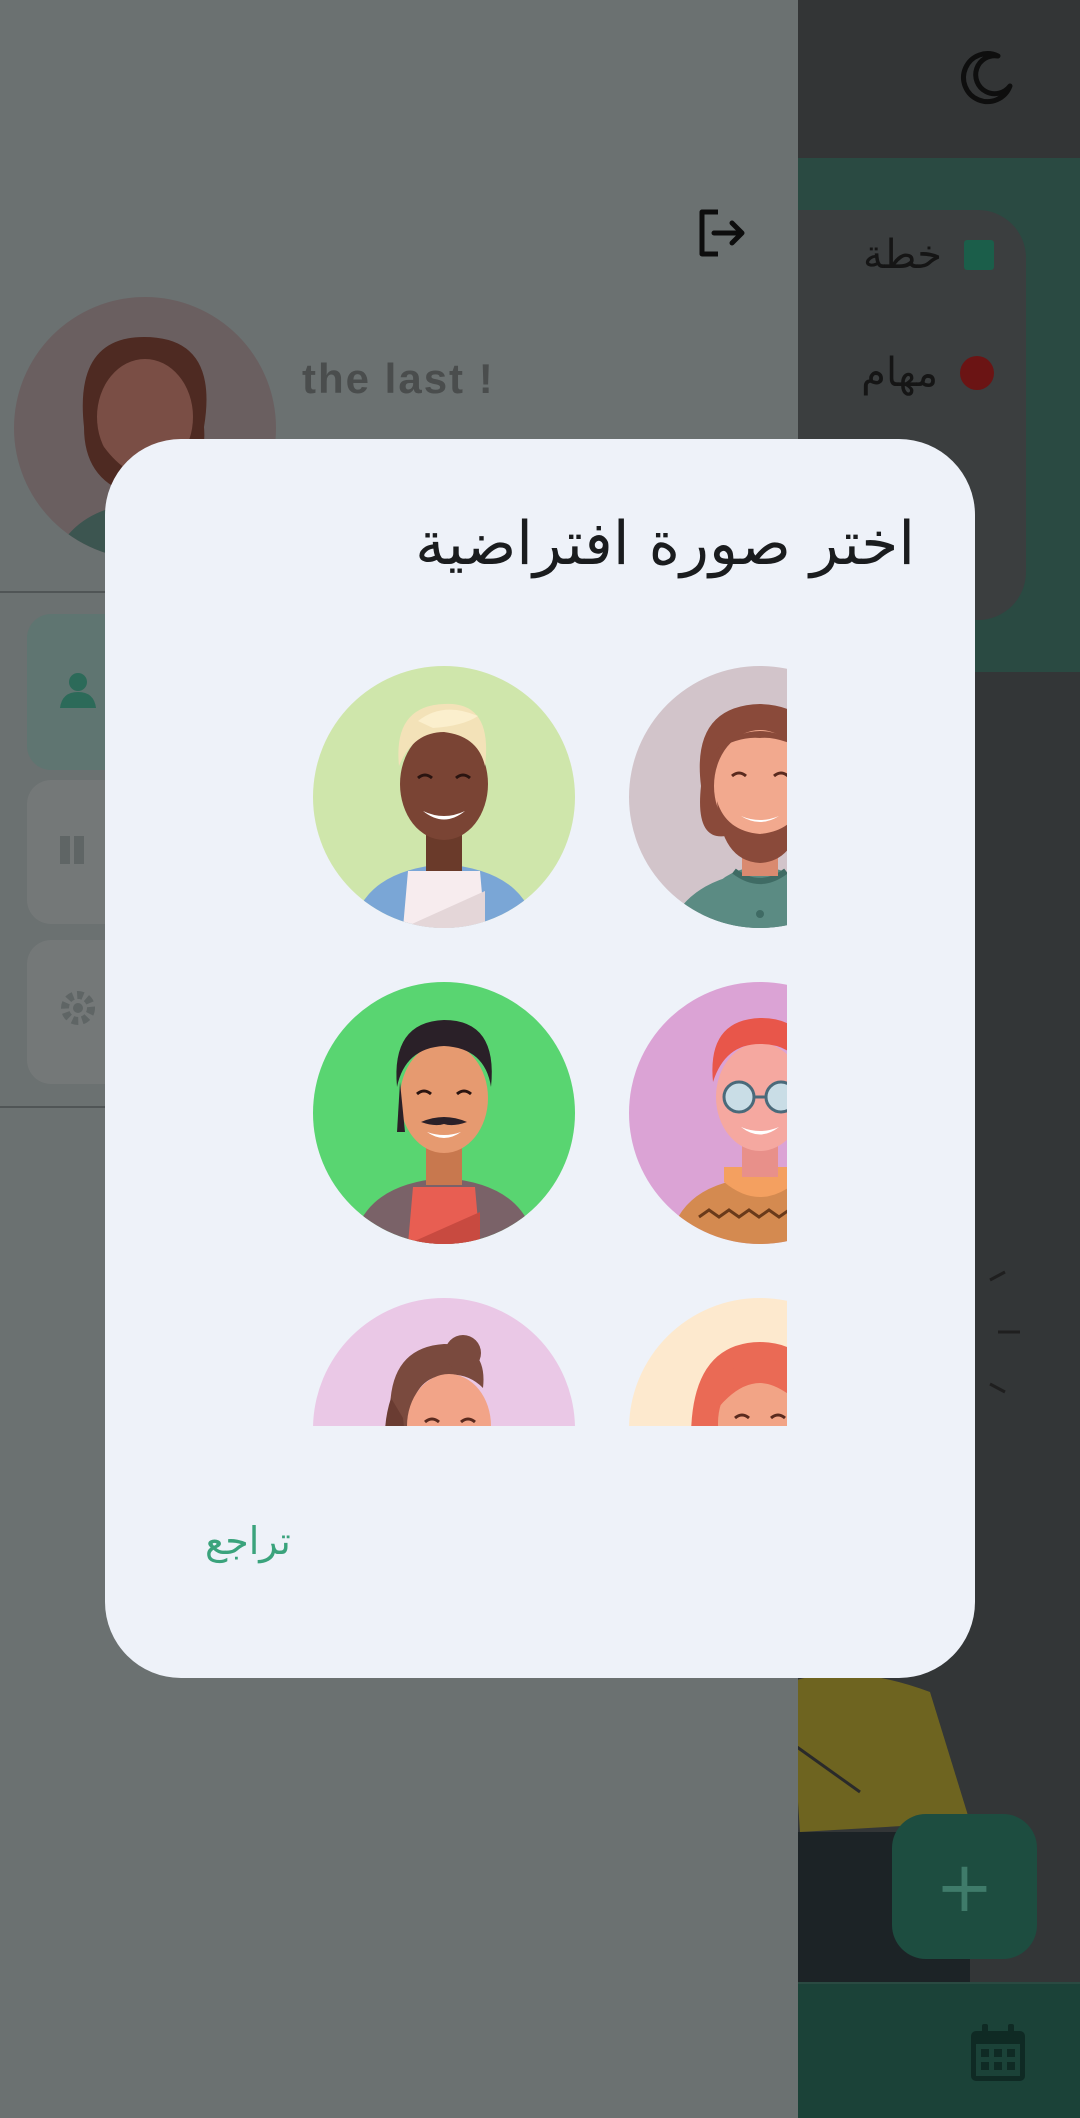 Image resolution: width=1080 pixels, height=2118 pixels. What do you see at coordinates (708, 797) in the screenshot?
I see `bearded-man-avatar` at bounding box center [708, 797].